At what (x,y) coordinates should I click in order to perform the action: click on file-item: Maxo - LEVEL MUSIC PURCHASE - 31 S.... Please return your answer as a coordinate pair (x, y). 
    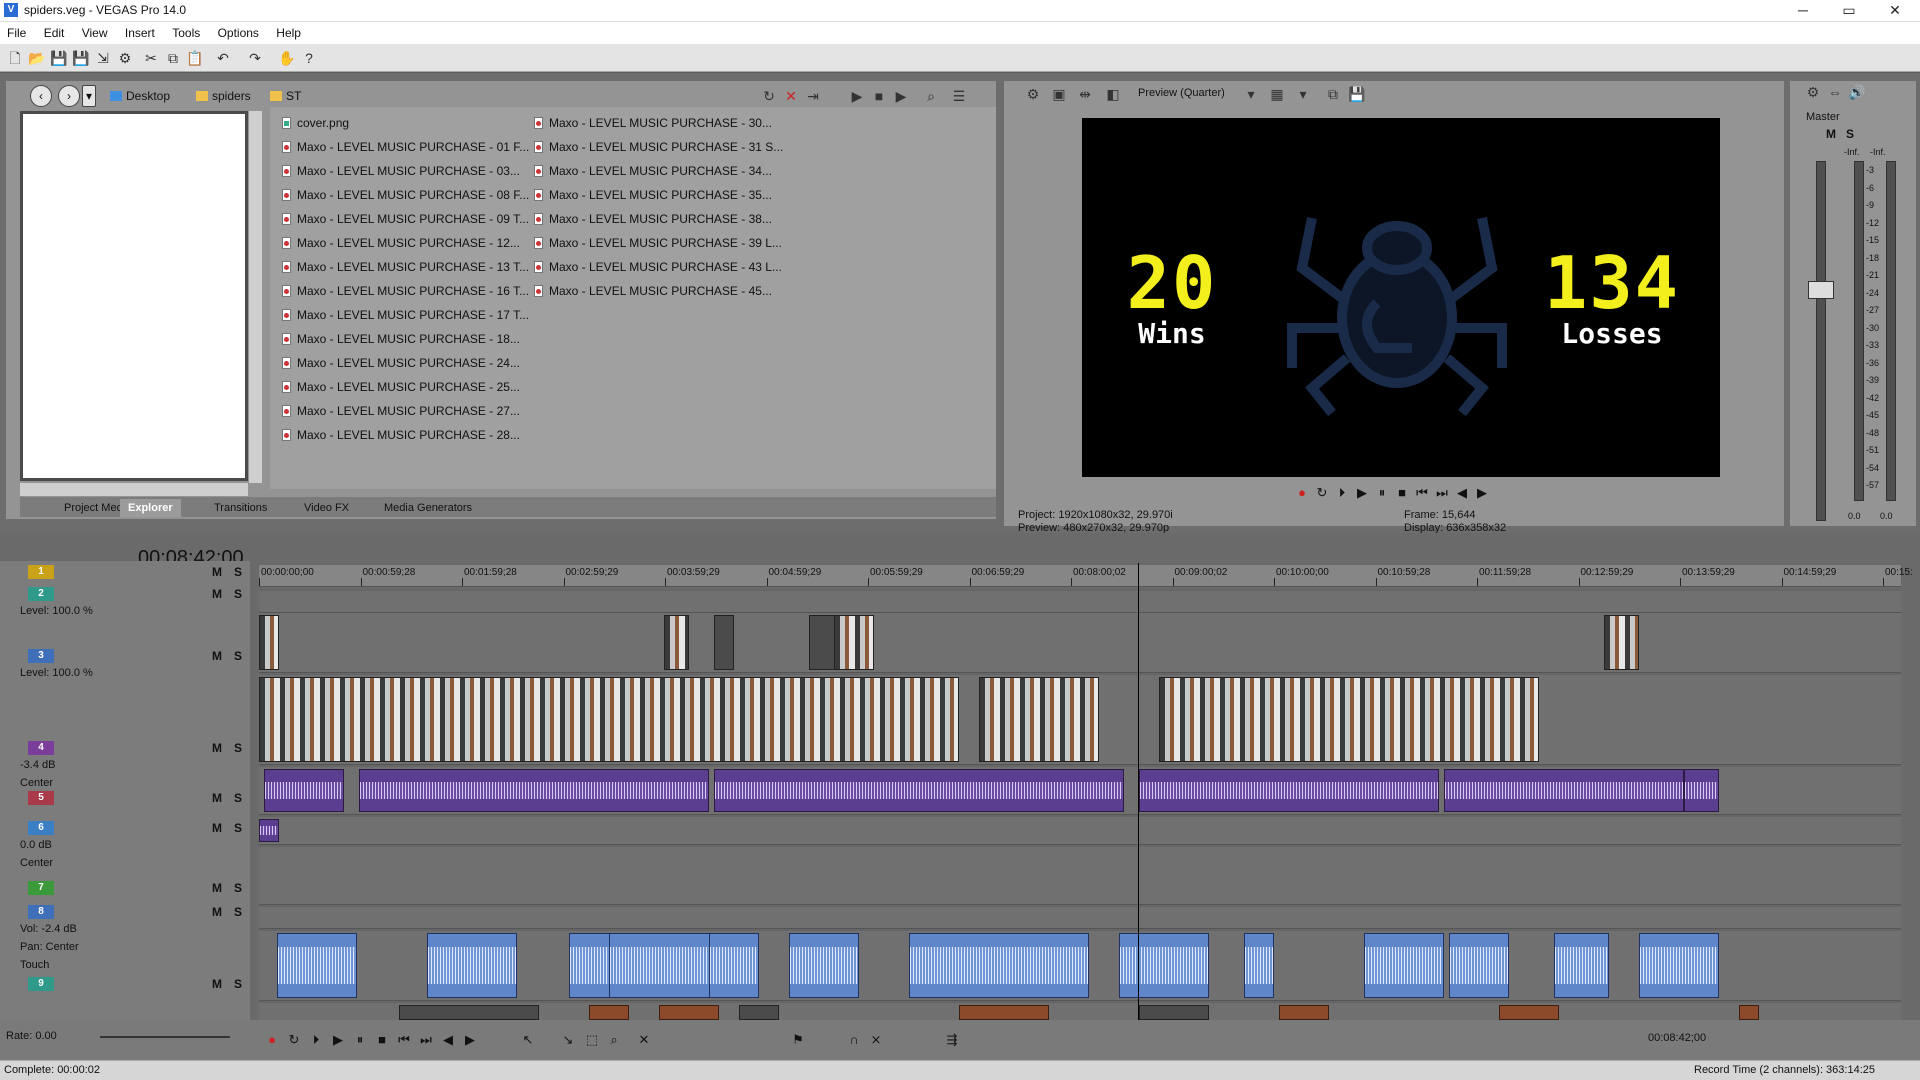
    Looking at the image, I should click on (658, 147).